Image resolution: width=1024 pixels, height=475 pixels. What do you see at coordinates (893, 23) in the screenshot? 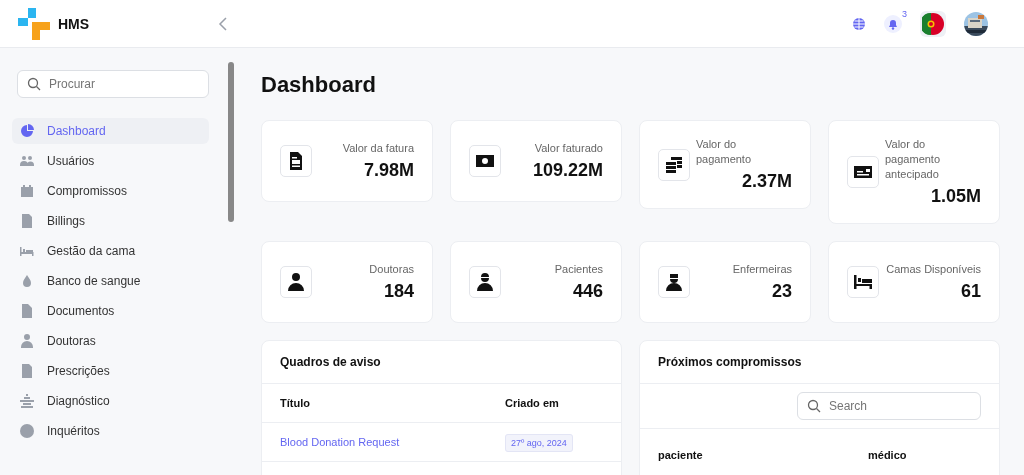
I see `bell-icon` at bounding box center [893, 23].